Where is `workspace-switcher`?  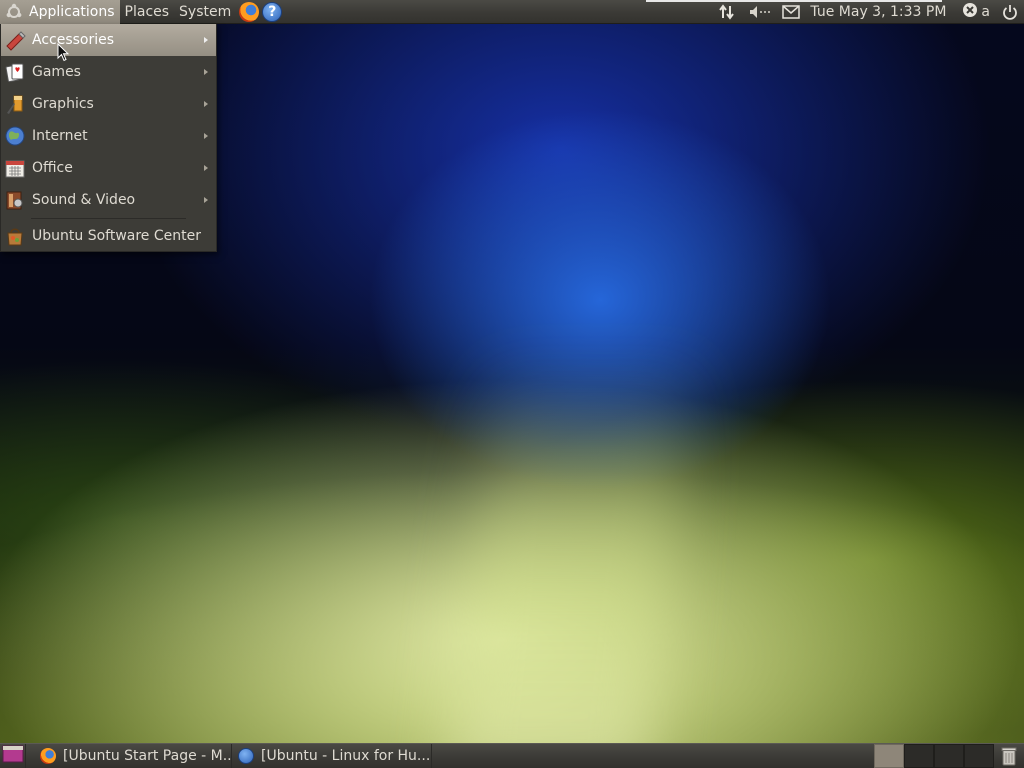
workspace-switcher is located at coordinates (934, 756).